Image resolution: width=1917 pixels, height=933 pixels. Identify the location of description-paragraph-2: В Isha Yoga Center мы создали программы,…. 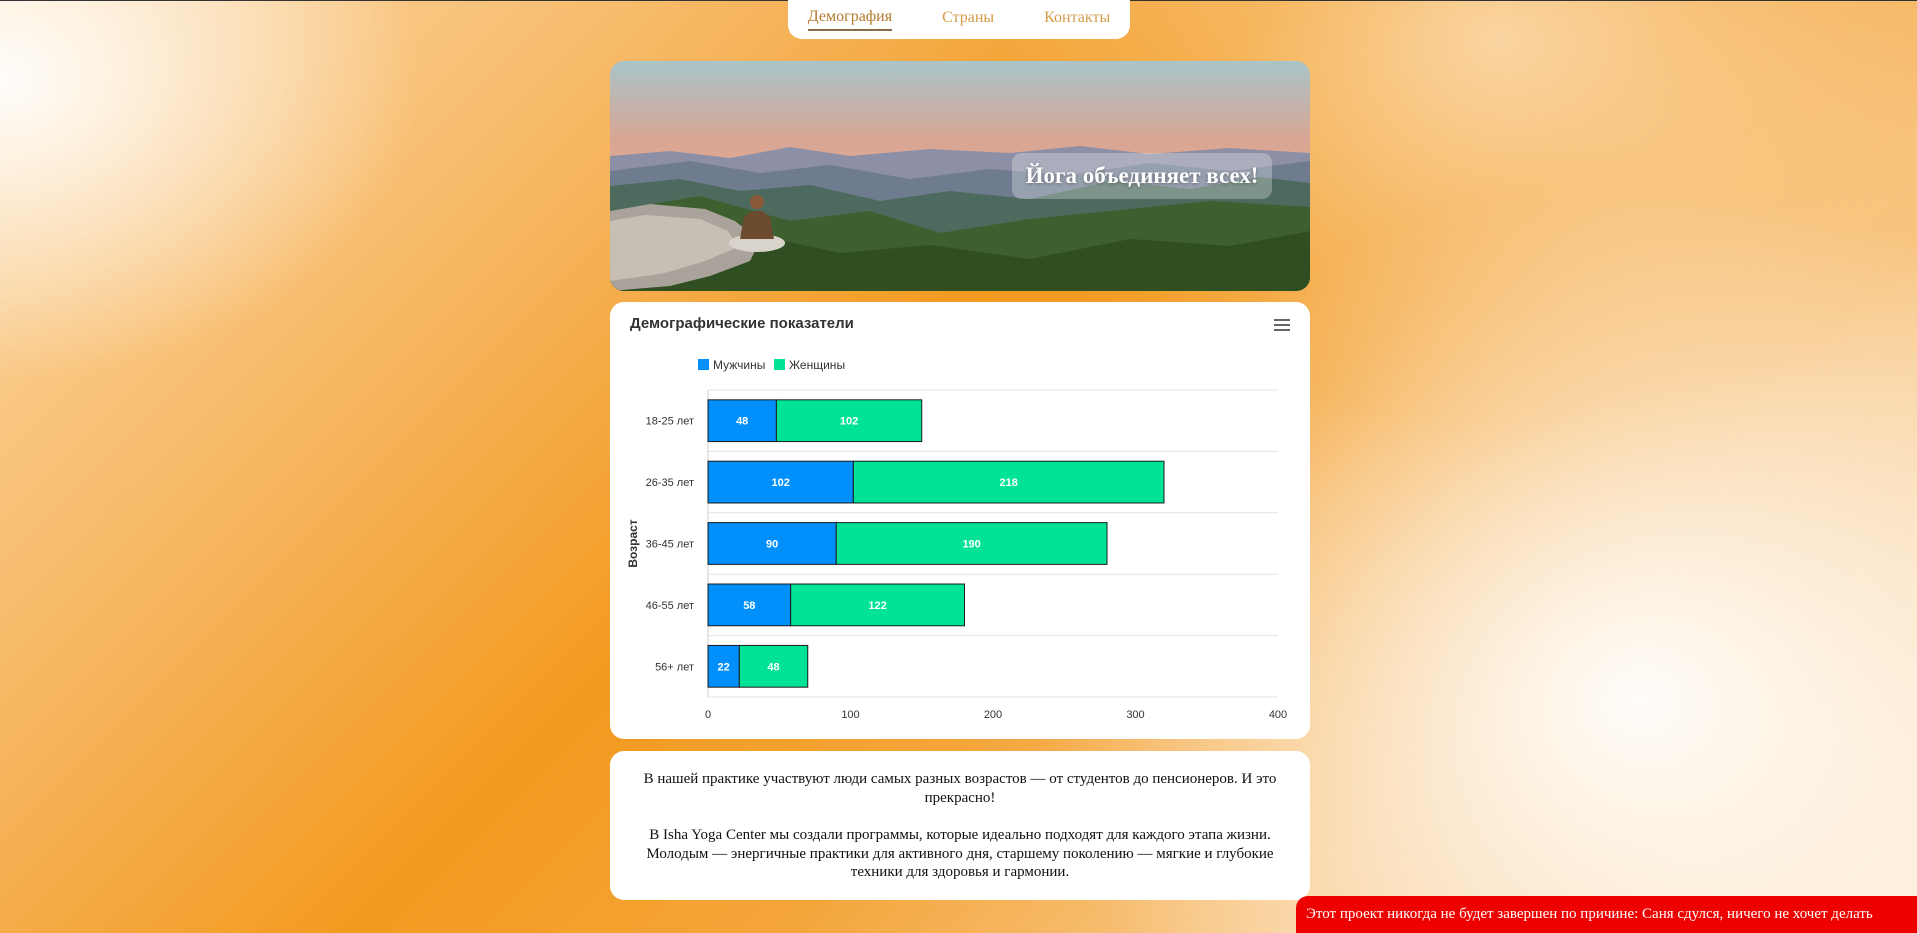
(960, 853).